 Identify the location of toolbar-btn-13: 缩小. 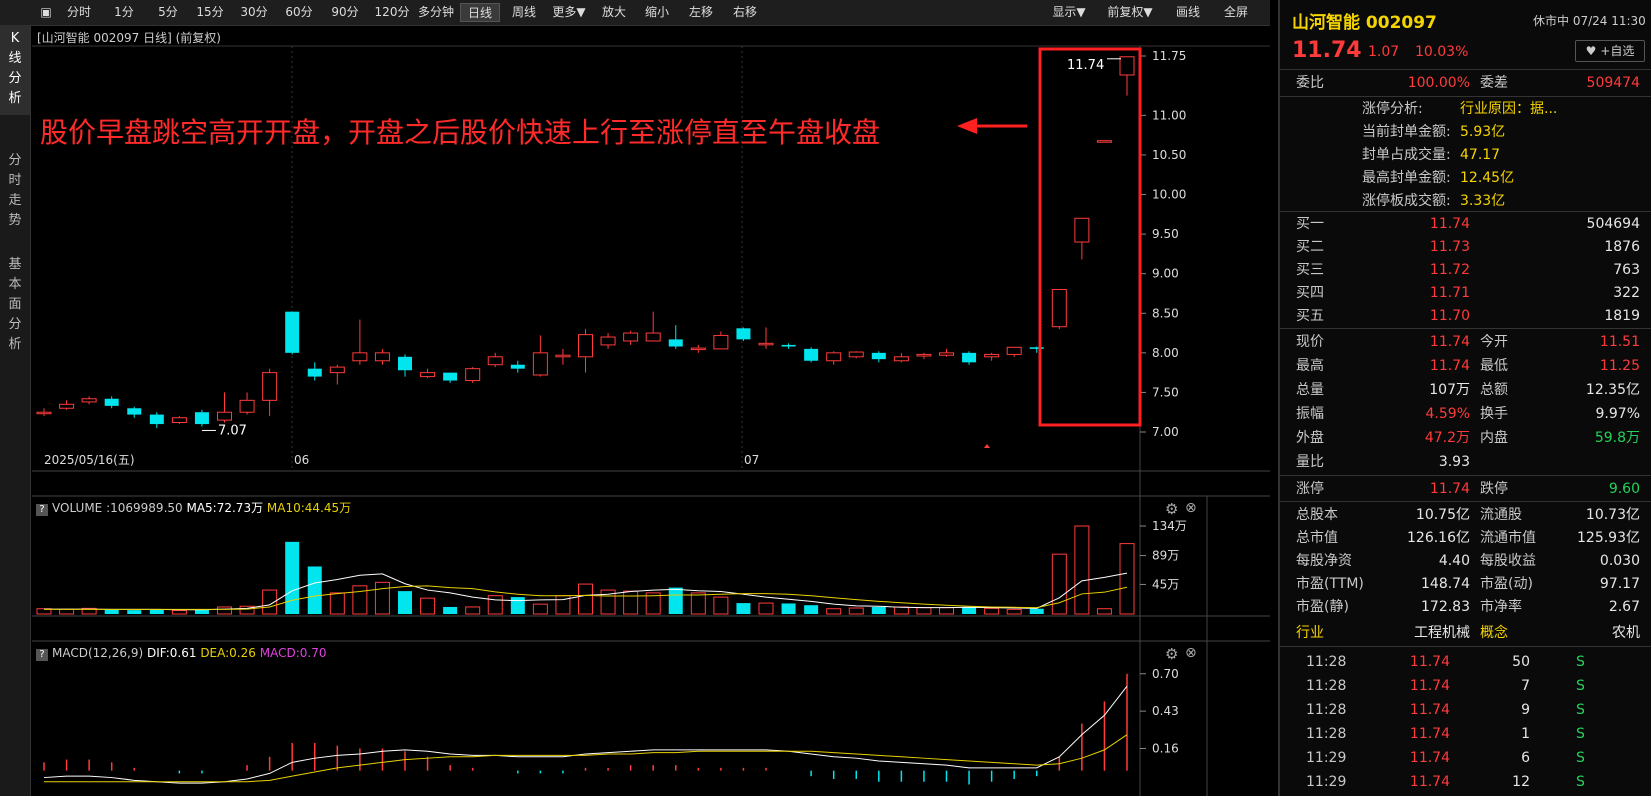
(657, 12).